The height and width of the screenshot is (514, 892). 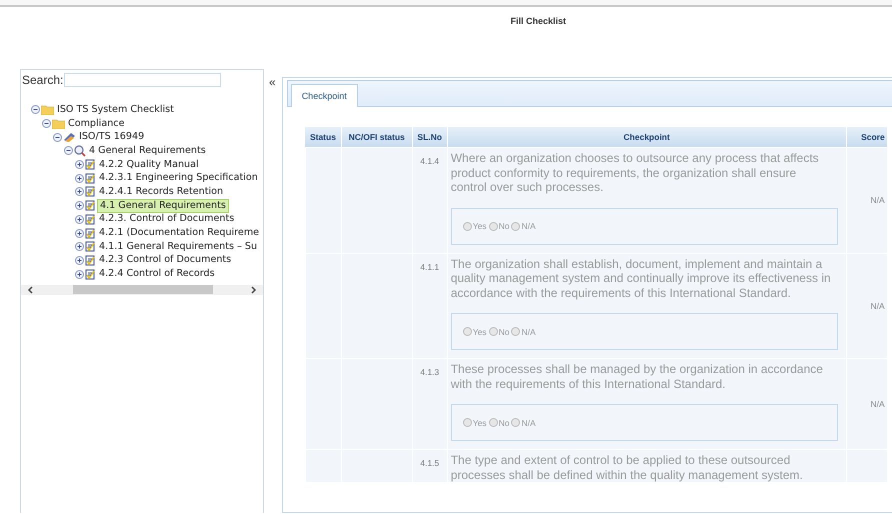 I want to click on serial-number: 4.1.4, so click(x=429, y=160).